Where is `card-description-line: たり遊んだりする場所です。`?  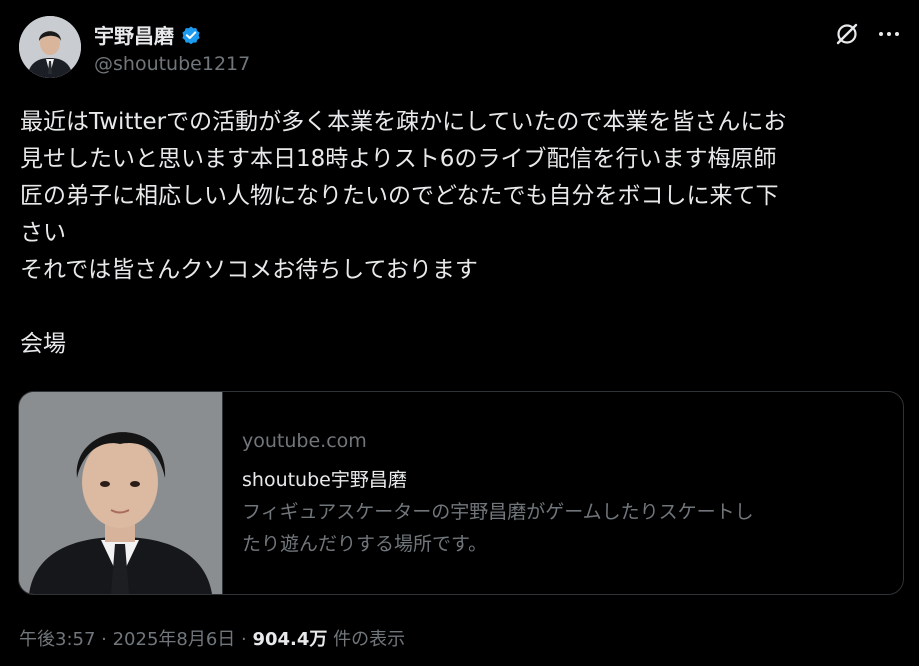 card-description-line: たり遊んだりする場所です。 is located at coordinates (365, 544).